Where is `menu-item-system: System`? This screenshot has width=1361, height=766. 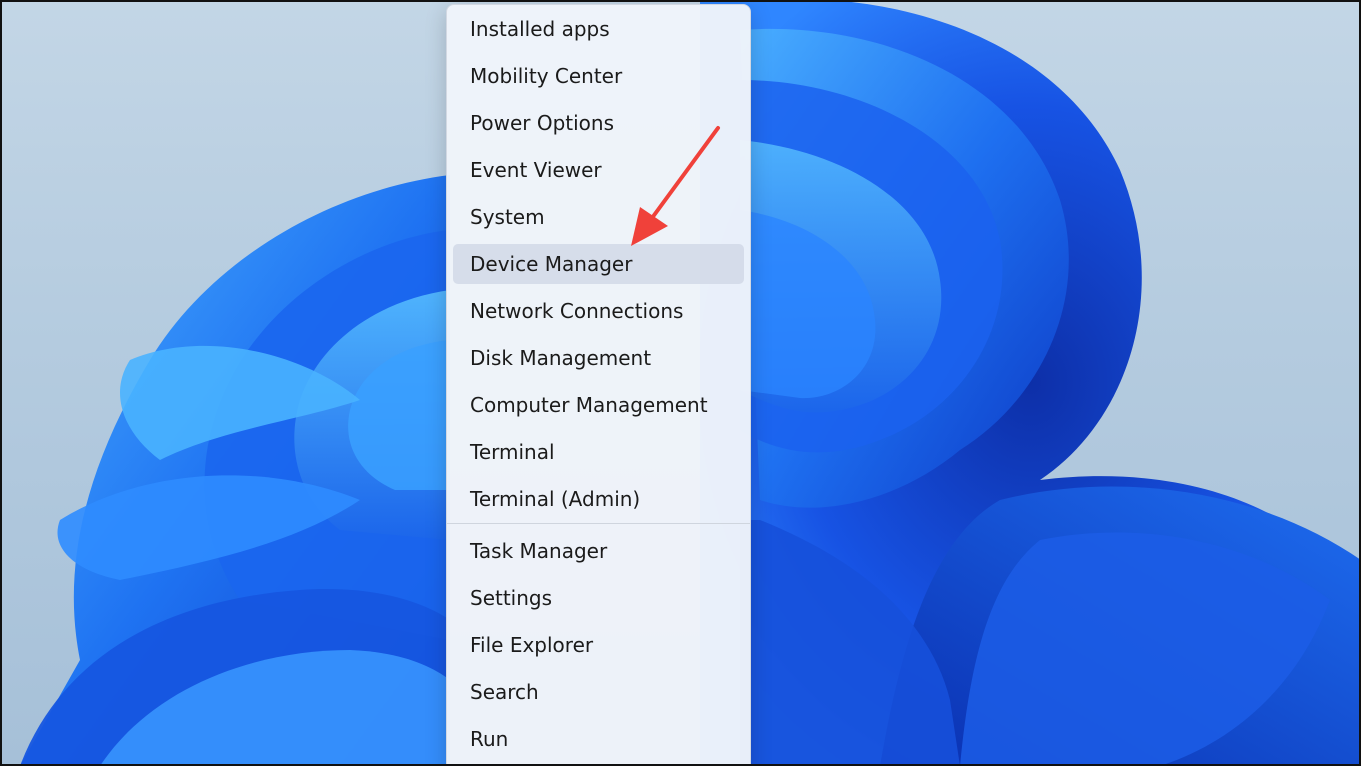 menu-item-system: System is located at coordinates (598, 217).